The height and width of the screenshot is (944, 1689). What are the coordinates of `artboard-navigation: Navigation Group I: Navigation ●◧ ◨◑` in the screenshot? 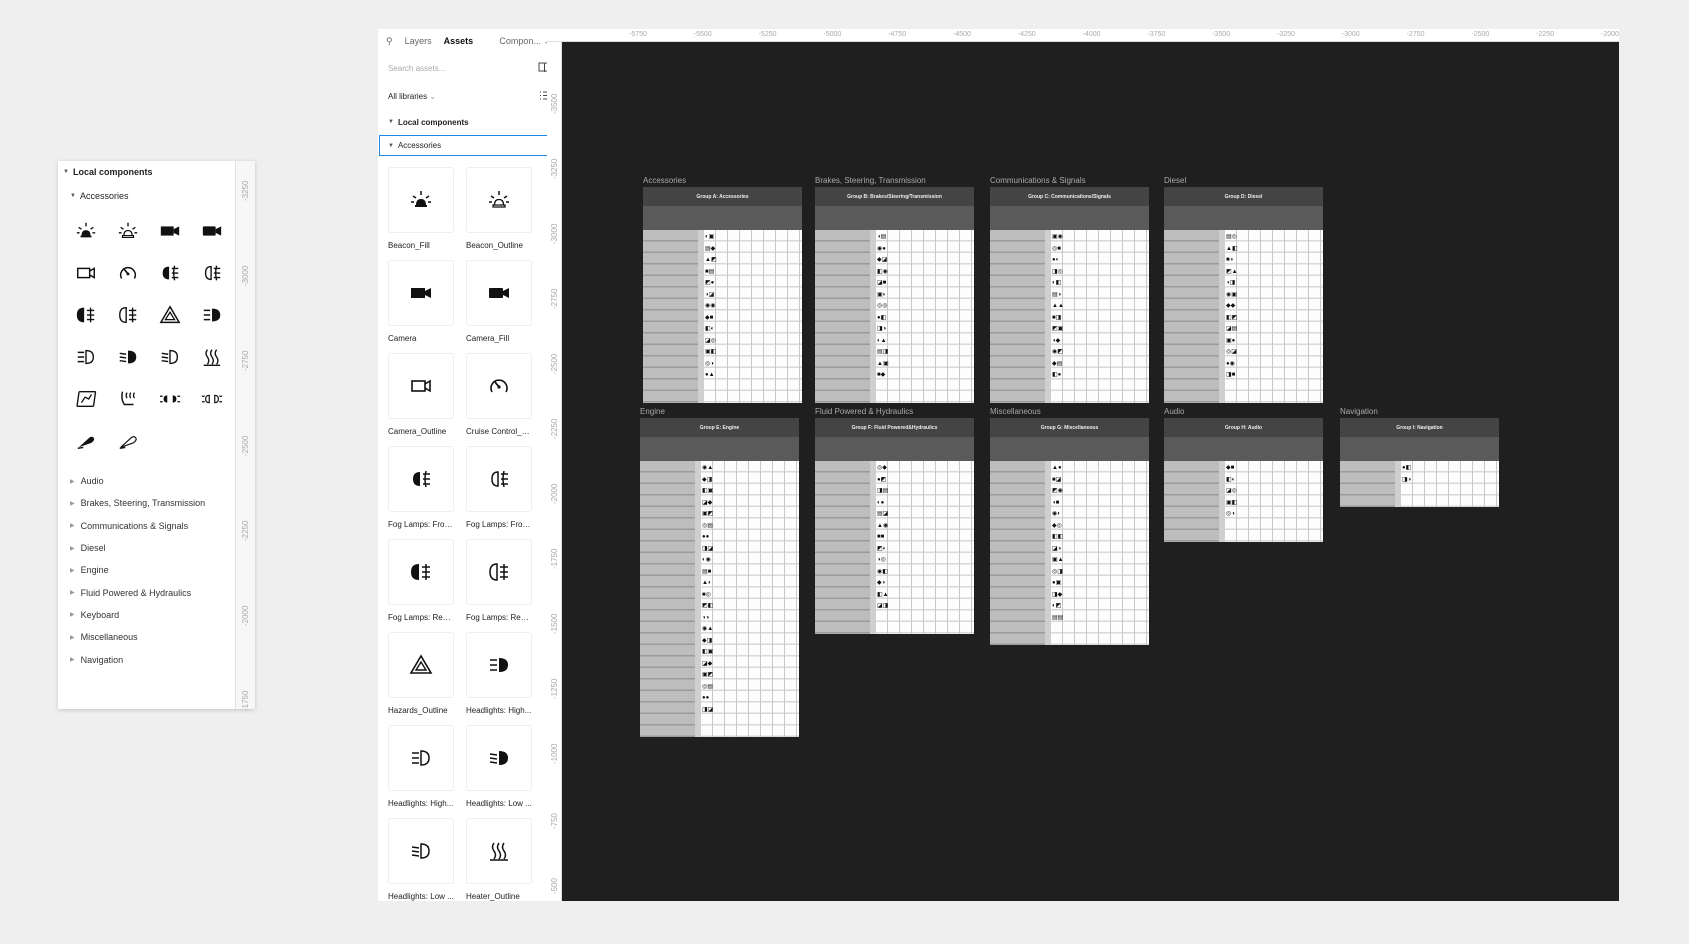 It's located at (1419, 457).